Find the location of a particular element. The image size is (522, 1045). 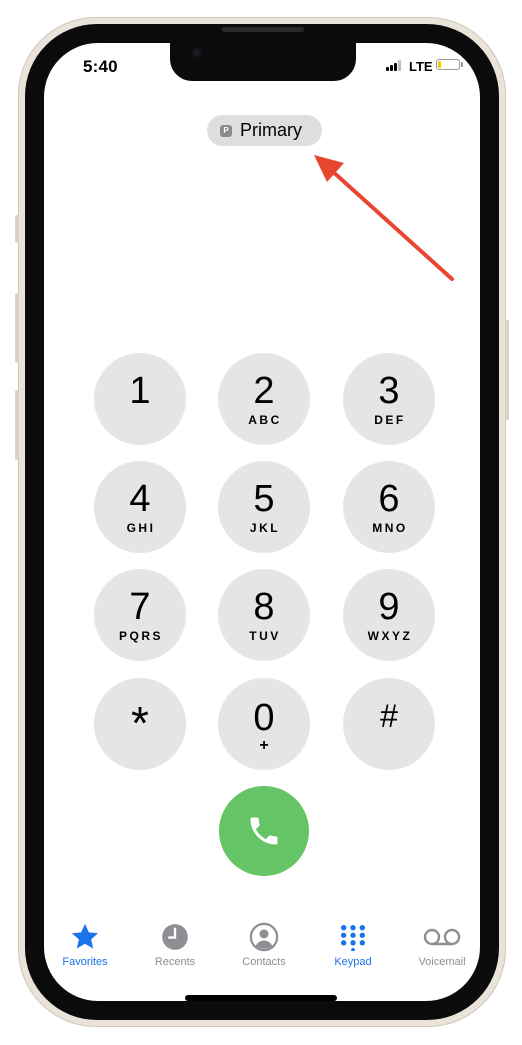

tab-voicemail: Voicemail is located at coordinates (442, 944).